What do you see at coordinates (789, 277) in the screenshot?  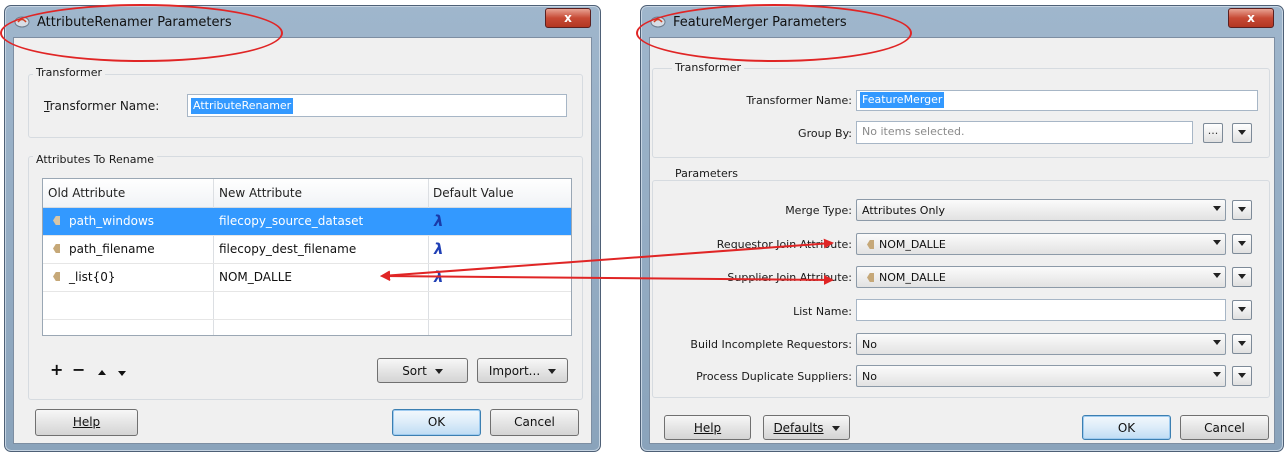 I see `supplier-join-label: Supplier Join Attribute:` at bounding box center [789, 277].